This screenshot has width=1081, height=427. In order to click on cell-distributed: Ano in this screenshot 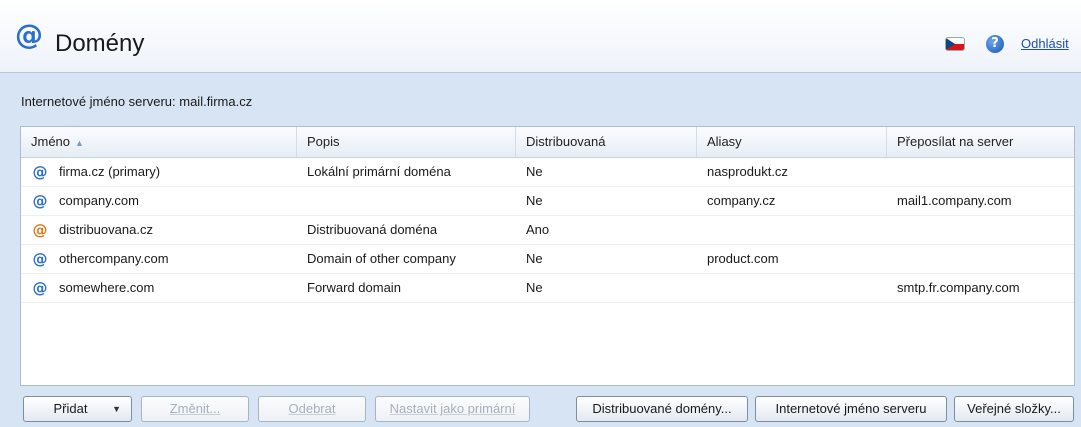, I will do `click(538, 229)`.